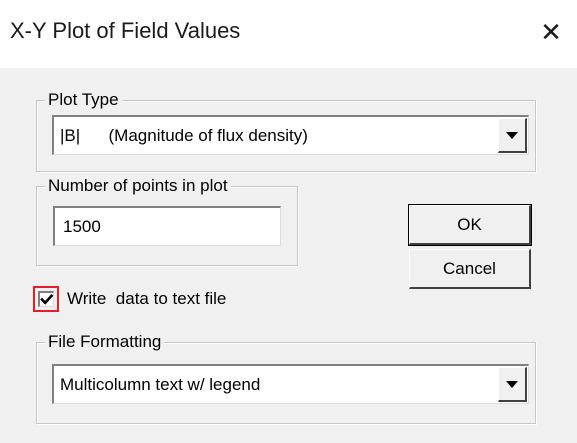  Describe the element at coordinates (290, 384) in the screenshot. I see `file-formatting-dropdown: Multicolumn text w/ legend` at that location.